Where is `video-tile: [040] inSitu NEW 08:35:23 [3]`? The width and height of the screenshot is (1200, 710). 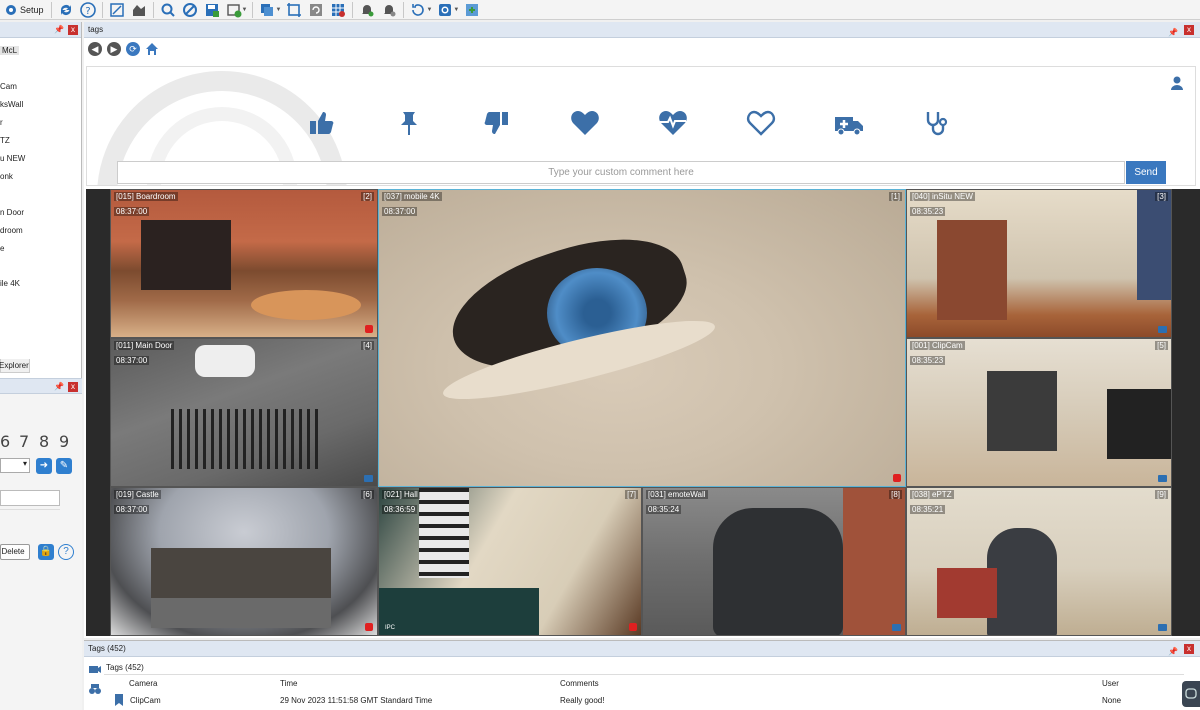
video-tile: [040] inSitu NEW 08:35:23 [3] is located at coordinates (1039, 263).